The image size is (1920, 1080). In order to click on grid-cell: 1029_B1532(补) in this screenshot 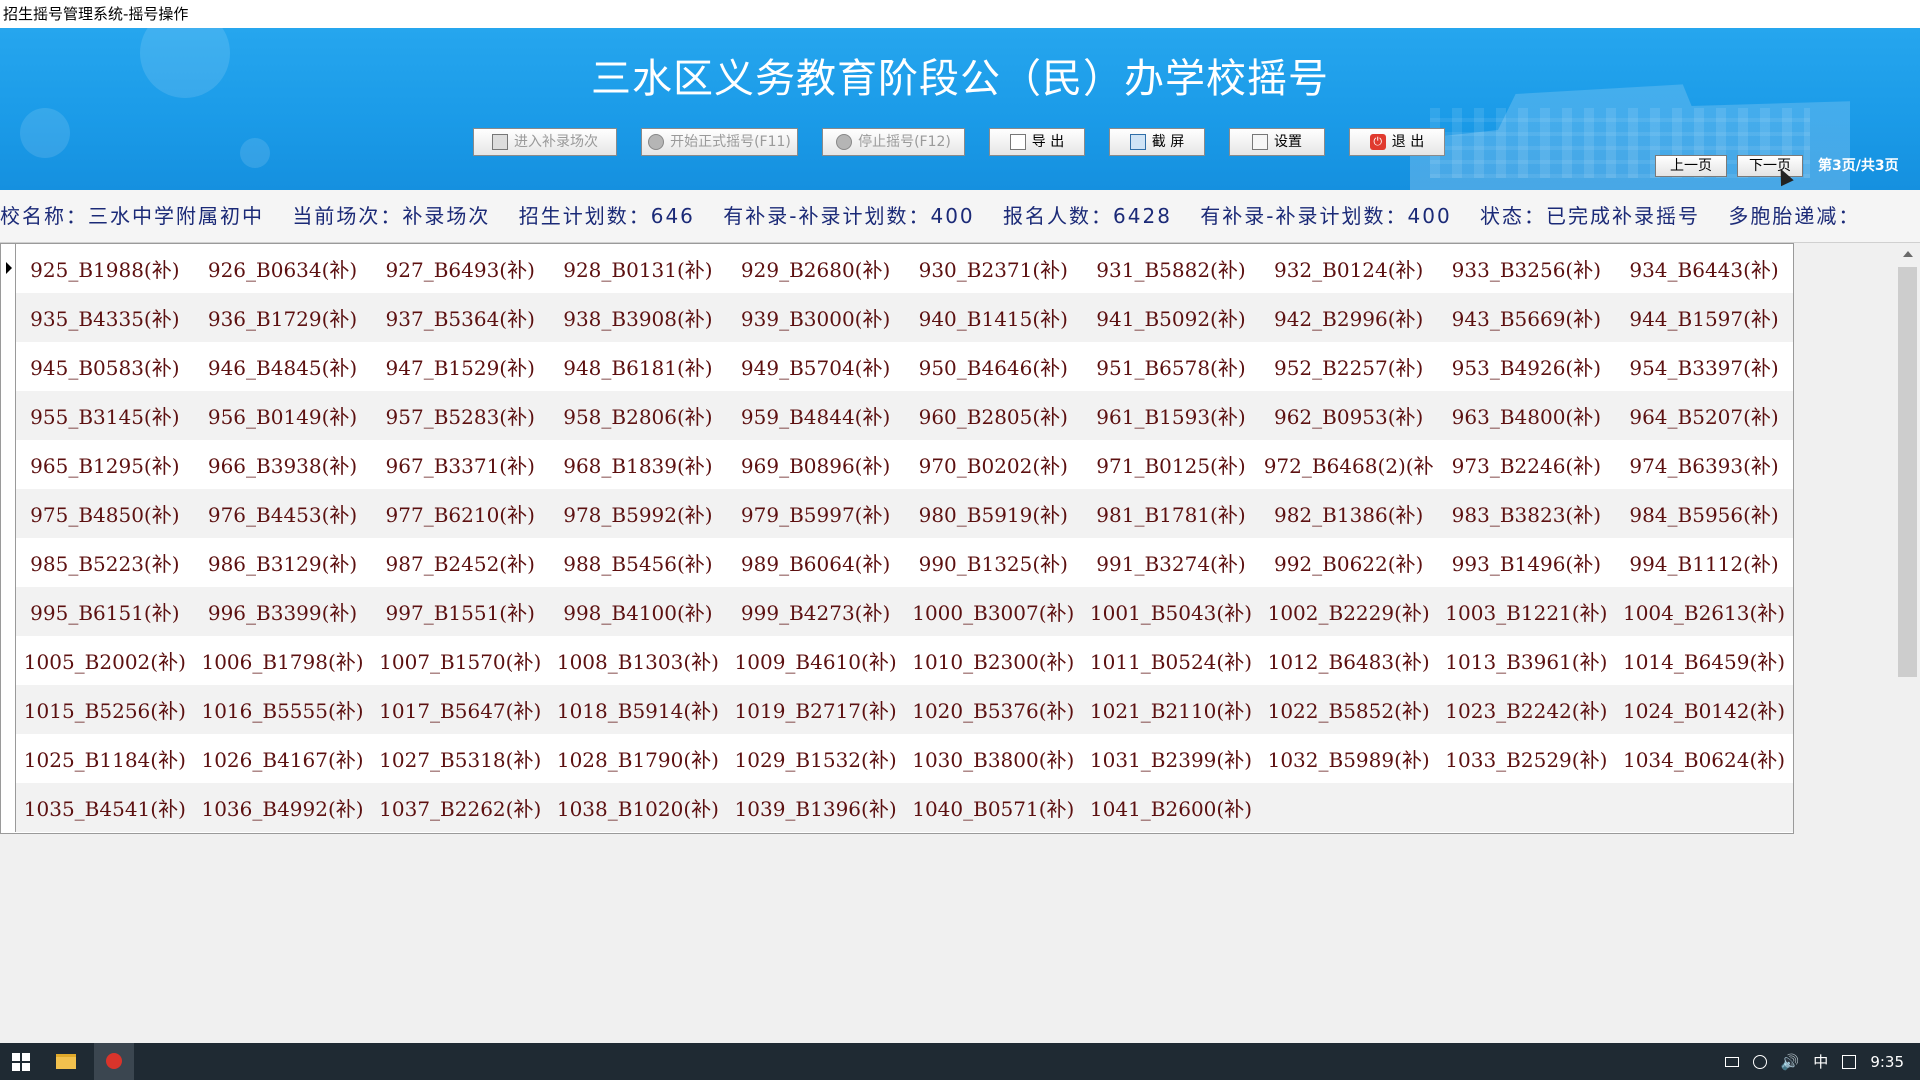, I will do `click(816, 758)`.